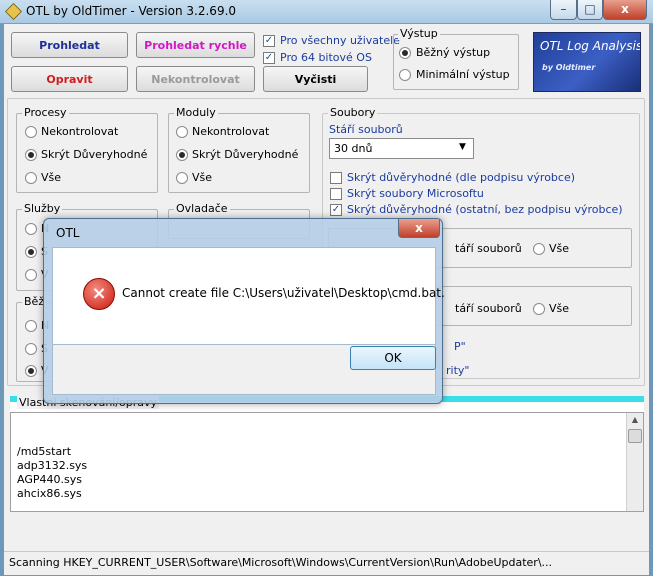 This screenshot has height=576, width=653. What do you see at coordinates (51, 177) in the screenshot?
I see `processes-all-label: Vše` at bounding box center [51, 177].